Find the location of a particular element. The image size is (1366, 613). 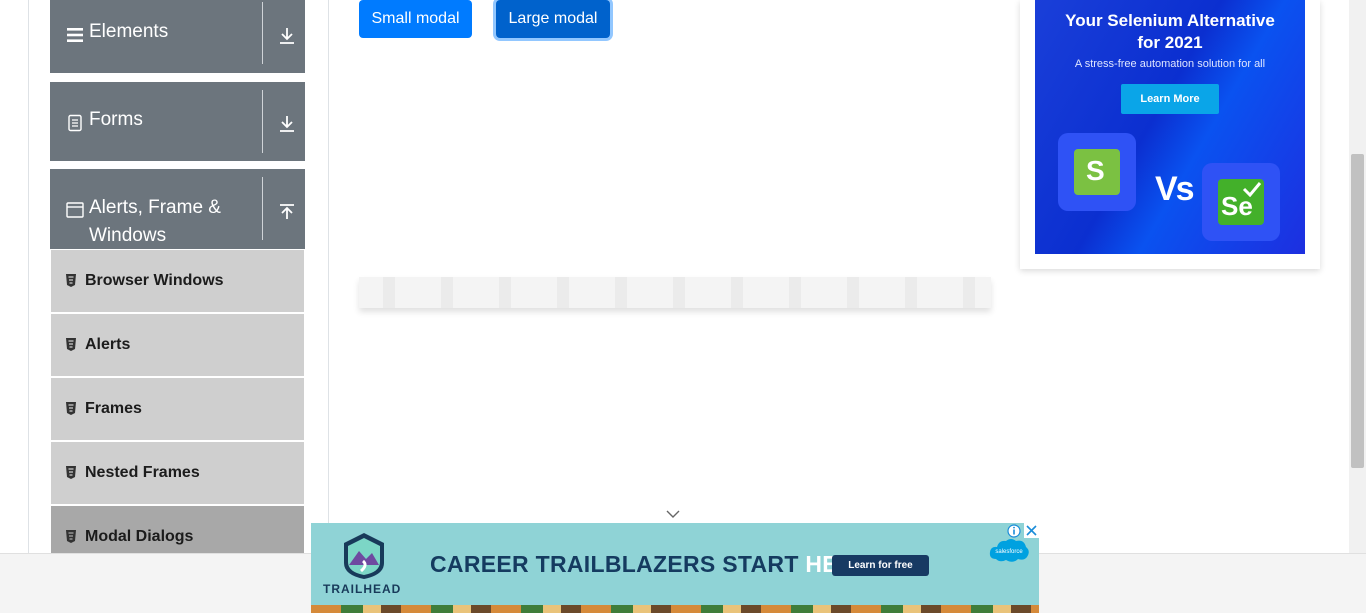

versus-text: Vs is located at coordinates (1175, 189).